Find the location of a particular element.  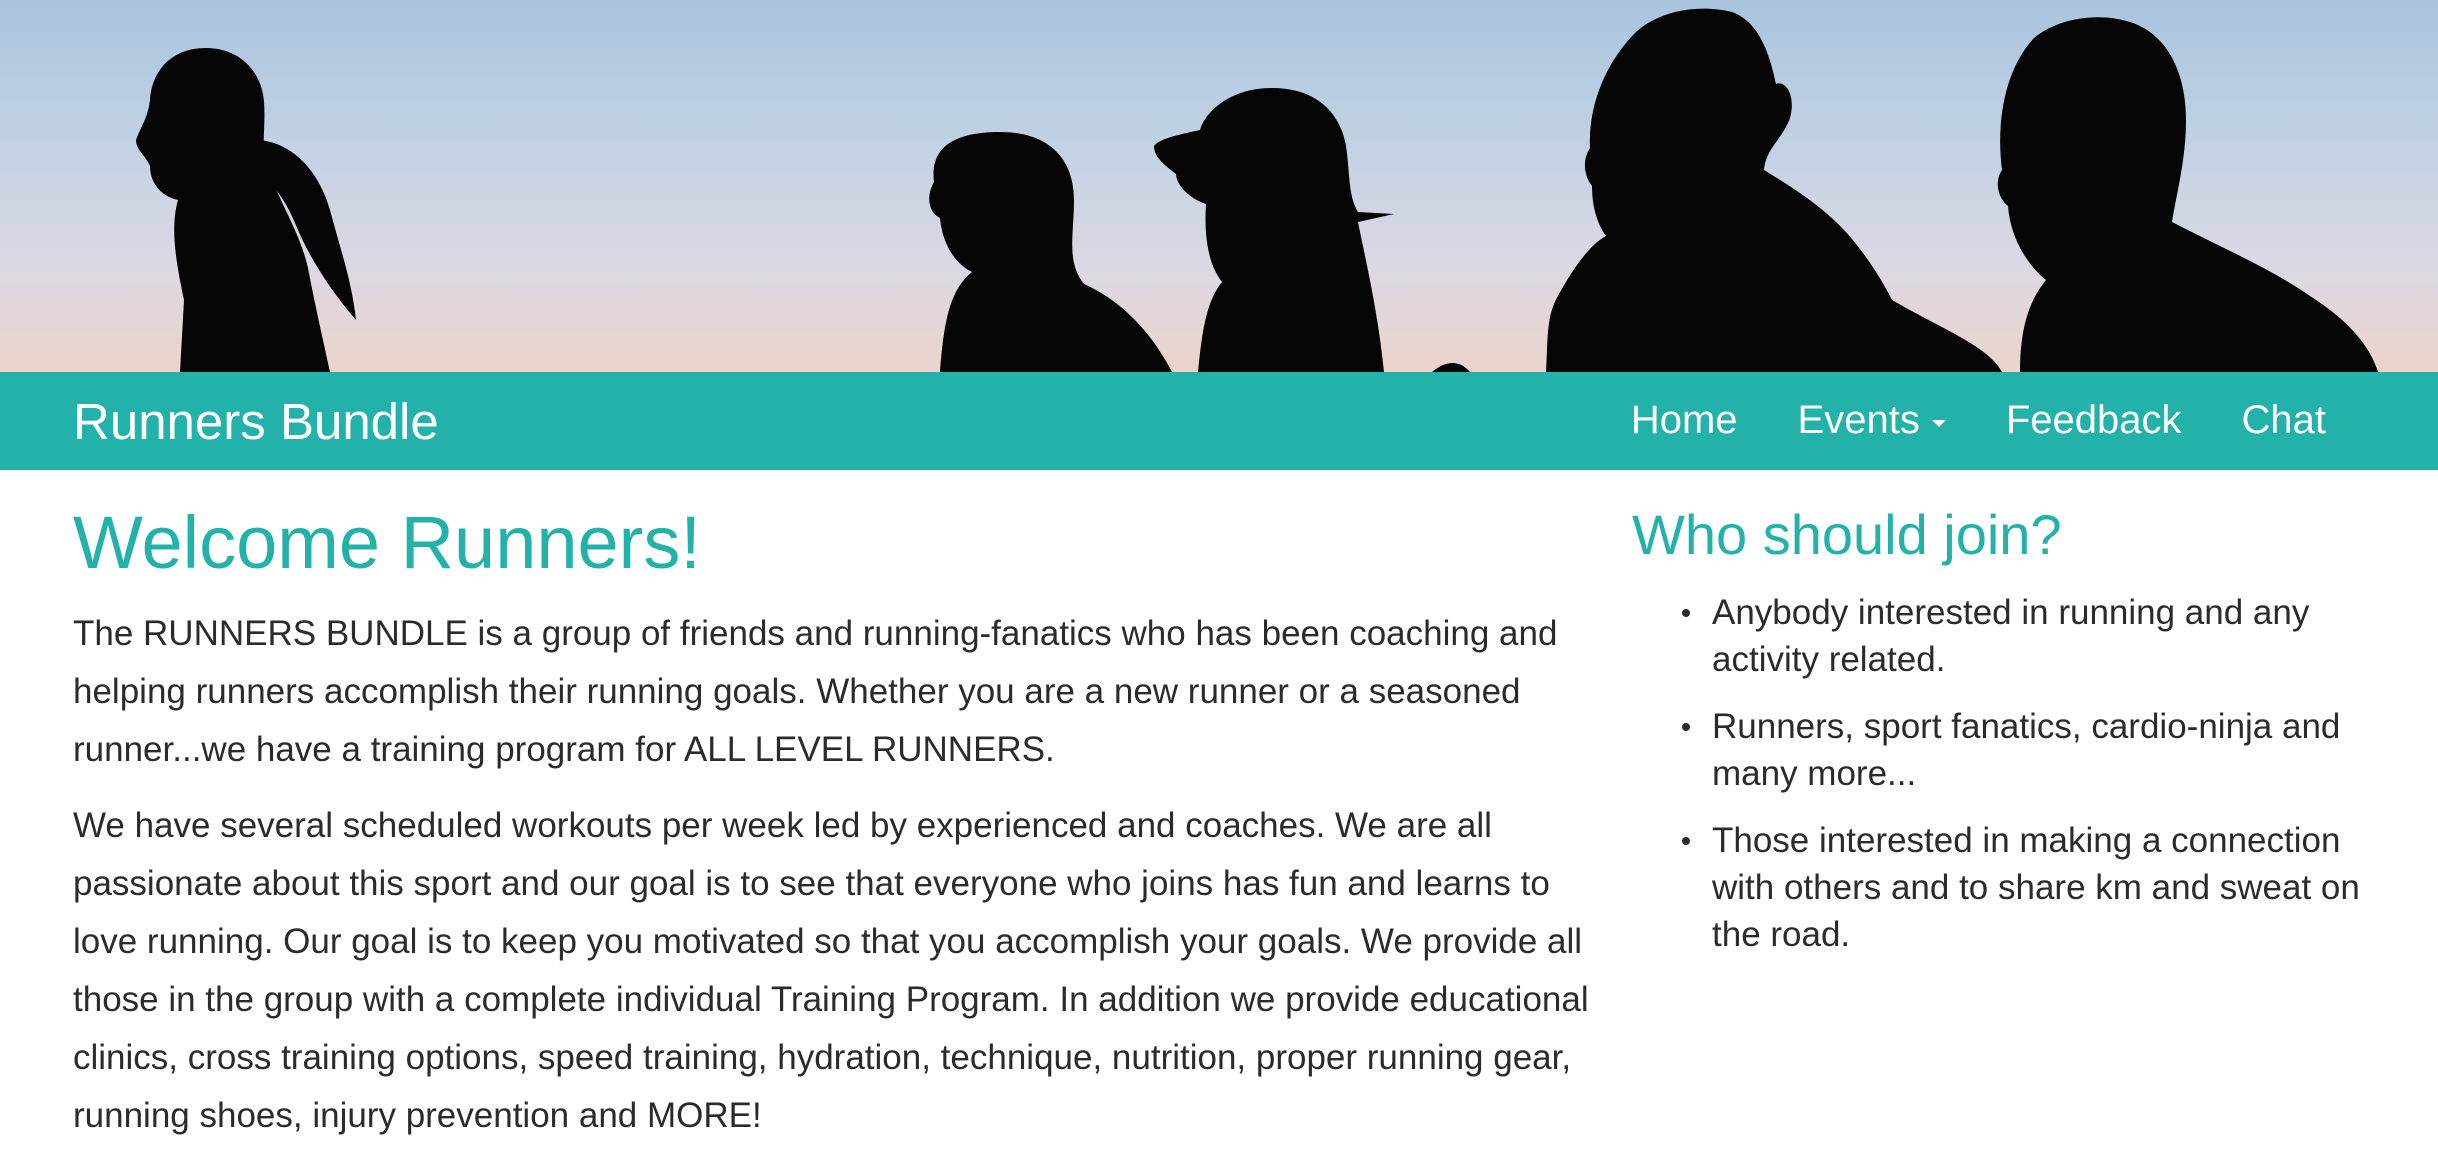

nav-chat-label: Chat is located at coordinates (2284, 420).